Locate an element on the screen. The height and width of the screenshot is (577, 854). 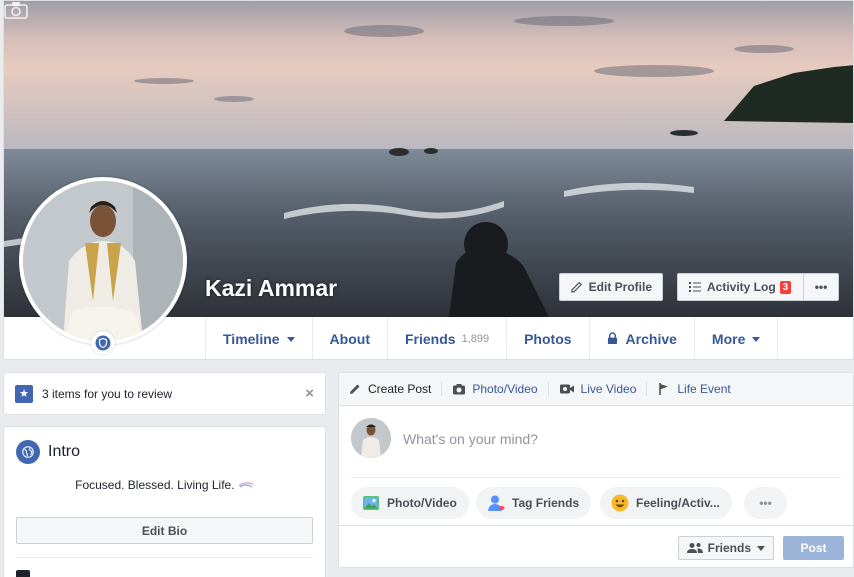
bio-text: Focused. Blessed. Living Life. is located at coordinates (164, 485).